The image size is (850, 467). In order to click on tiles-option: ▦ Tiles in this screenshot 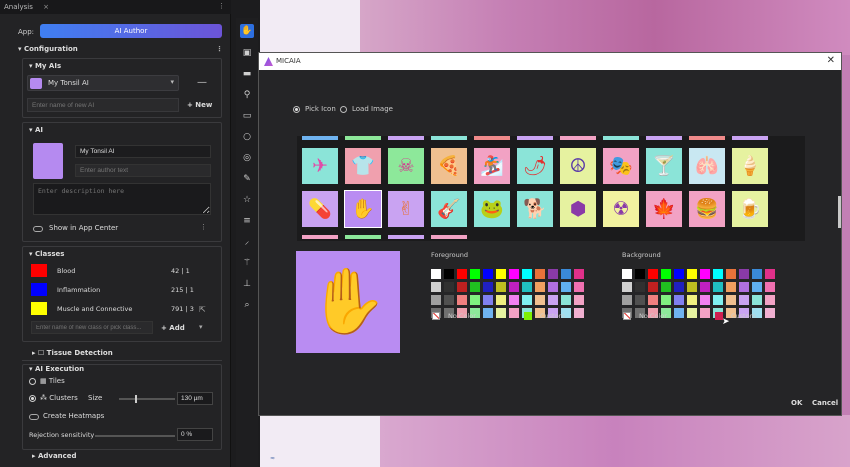, I will do `click(47, 381)`.